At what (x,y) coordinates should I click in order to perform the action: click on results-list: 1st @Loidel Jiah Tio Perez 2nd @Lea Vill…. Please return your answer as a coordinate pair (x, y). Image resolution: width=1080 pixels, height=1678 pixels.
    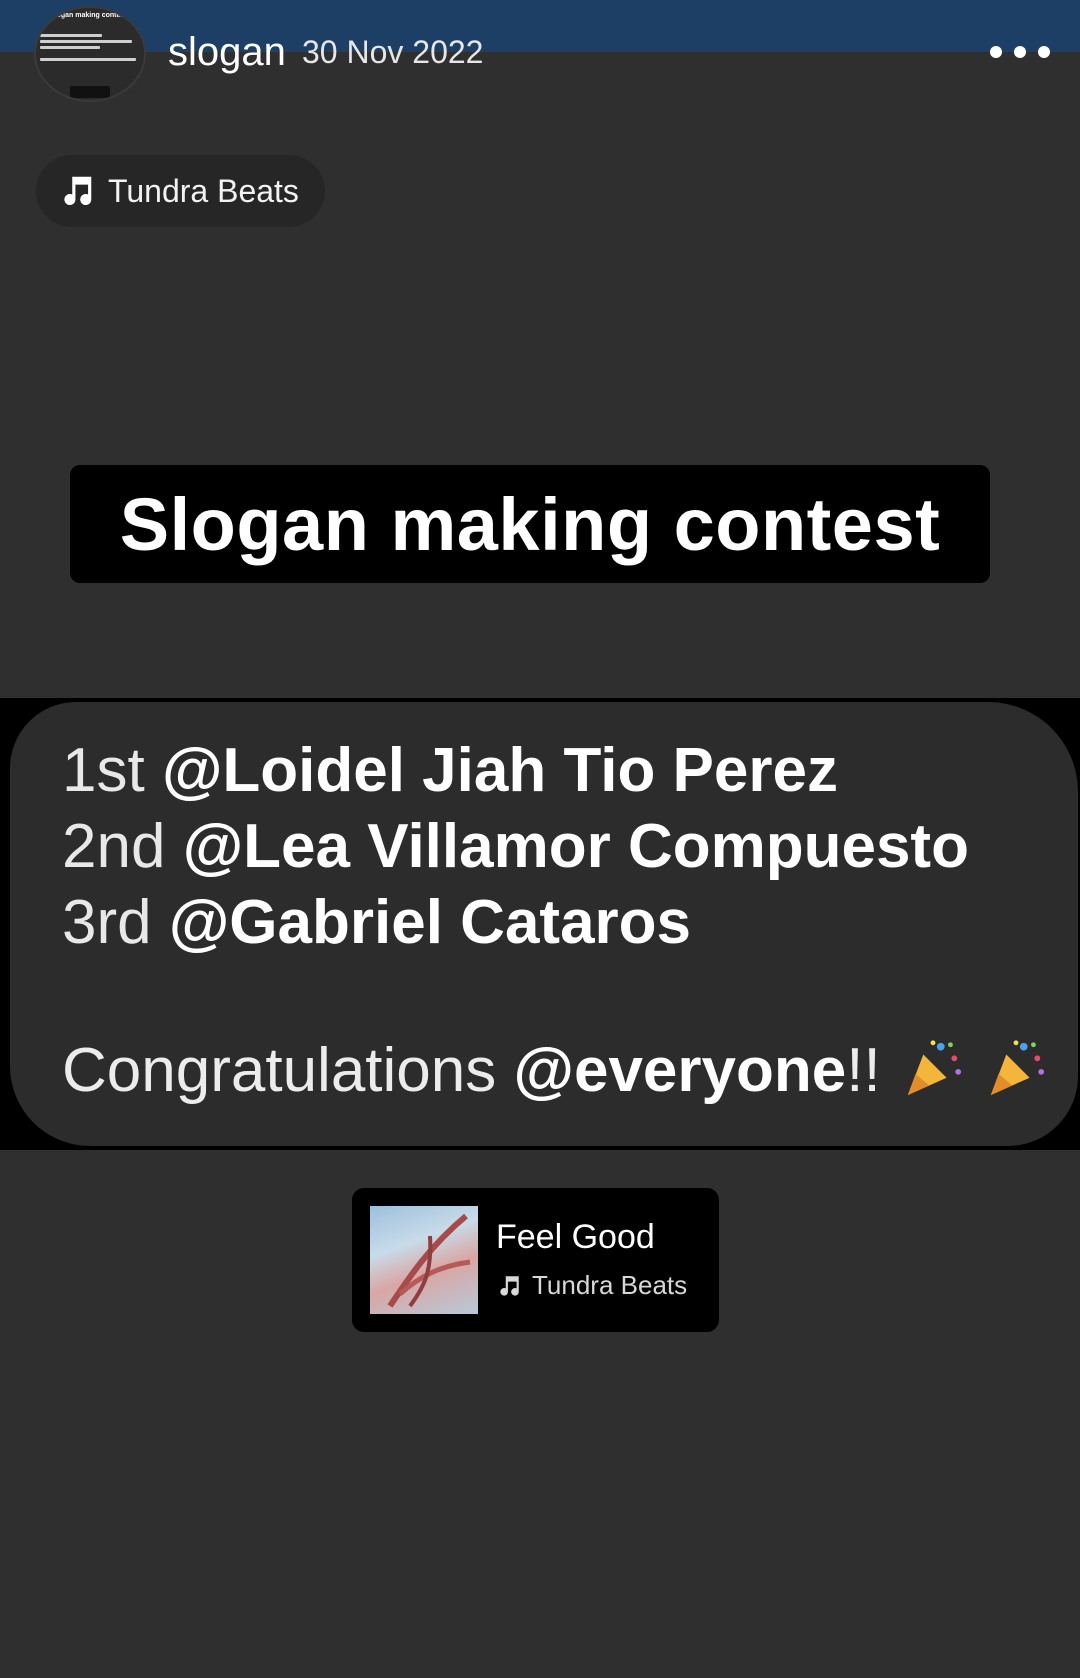
    Looking at the image, I should click on (515, 847).